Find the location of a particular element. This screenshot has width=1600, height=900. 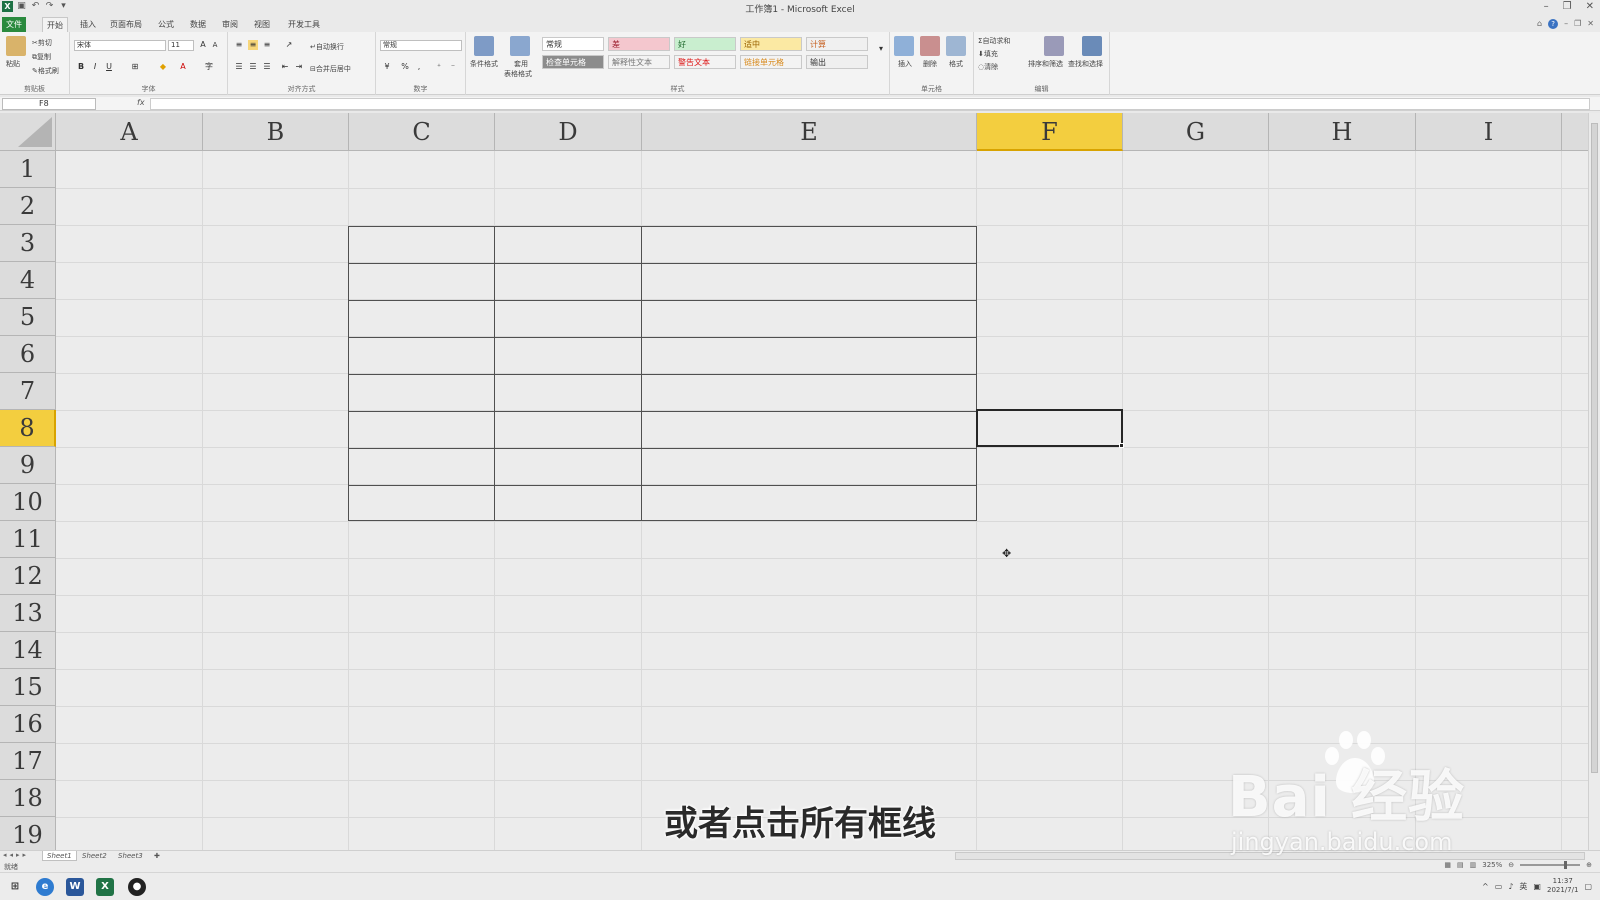

tab-insert: 插入 is located at coordinates (88, 24).